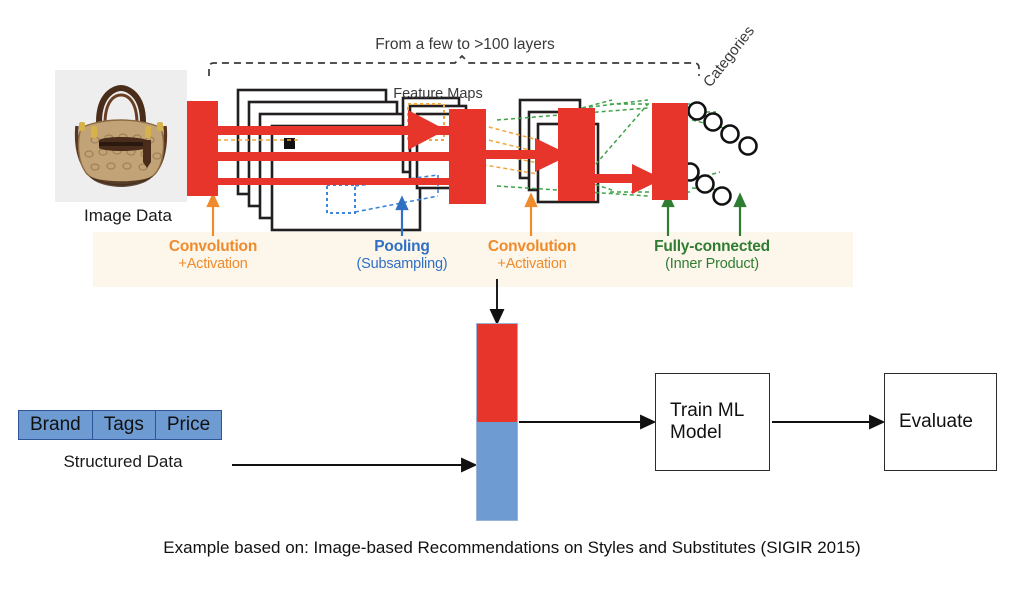  What do you see at coordinates (611, 148) in the screenshot?
I see `fully-connected-edges` at bounding box center [611, 148].